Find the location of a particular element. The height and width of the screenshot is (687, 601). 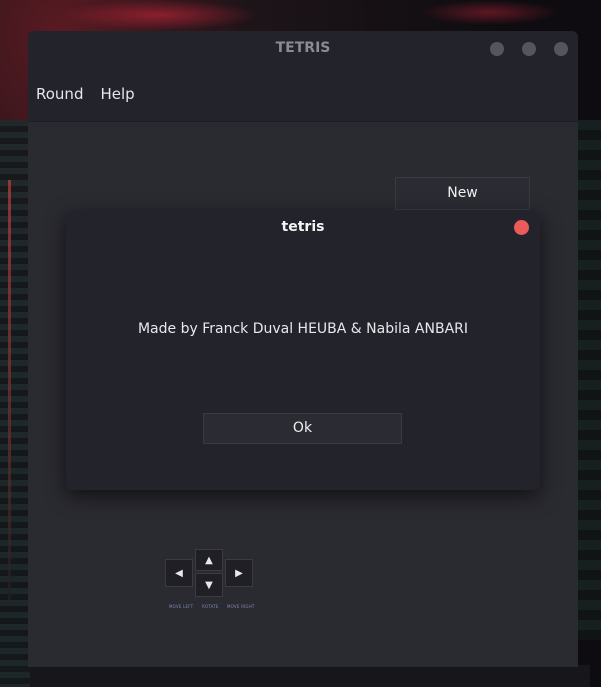

chevron-left-icon: ◀ is located at coordinates (179, 573).